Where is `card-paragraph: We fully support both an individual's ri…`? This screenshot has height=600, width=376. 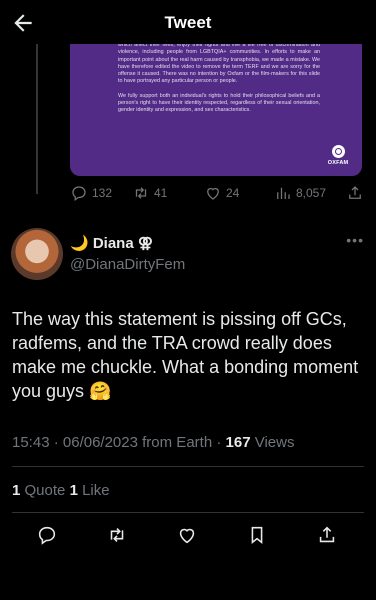
card-paragraph: We fully support both an individual's ri… is located at coordinates (219, 103).